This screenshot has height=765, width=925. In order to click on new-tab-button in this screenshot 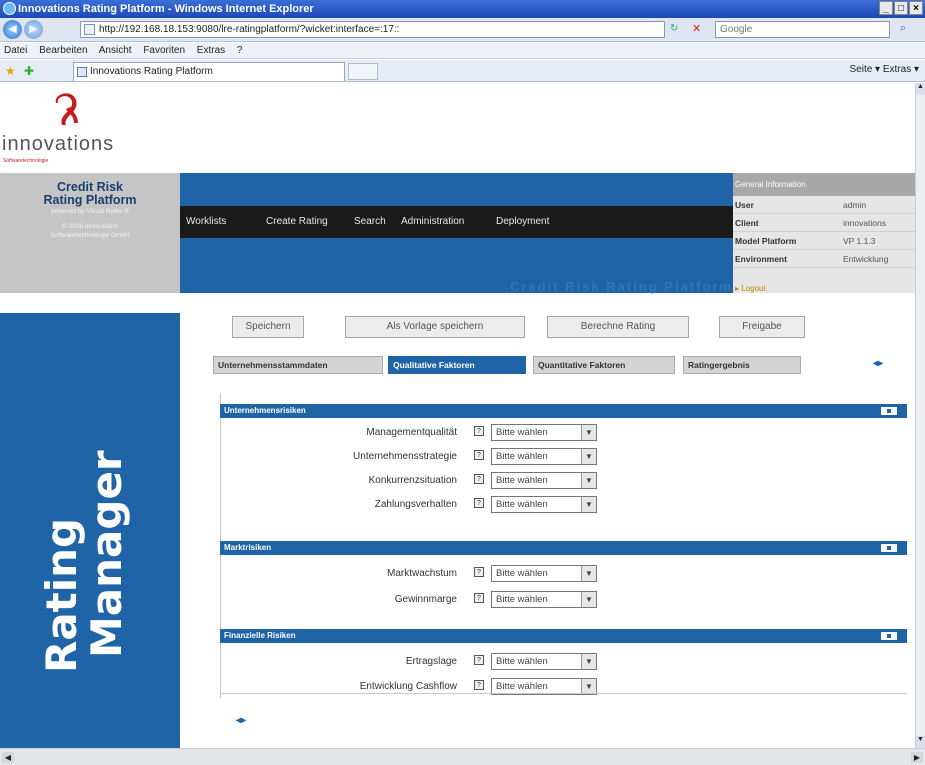, I will do `click(363, 71)`.